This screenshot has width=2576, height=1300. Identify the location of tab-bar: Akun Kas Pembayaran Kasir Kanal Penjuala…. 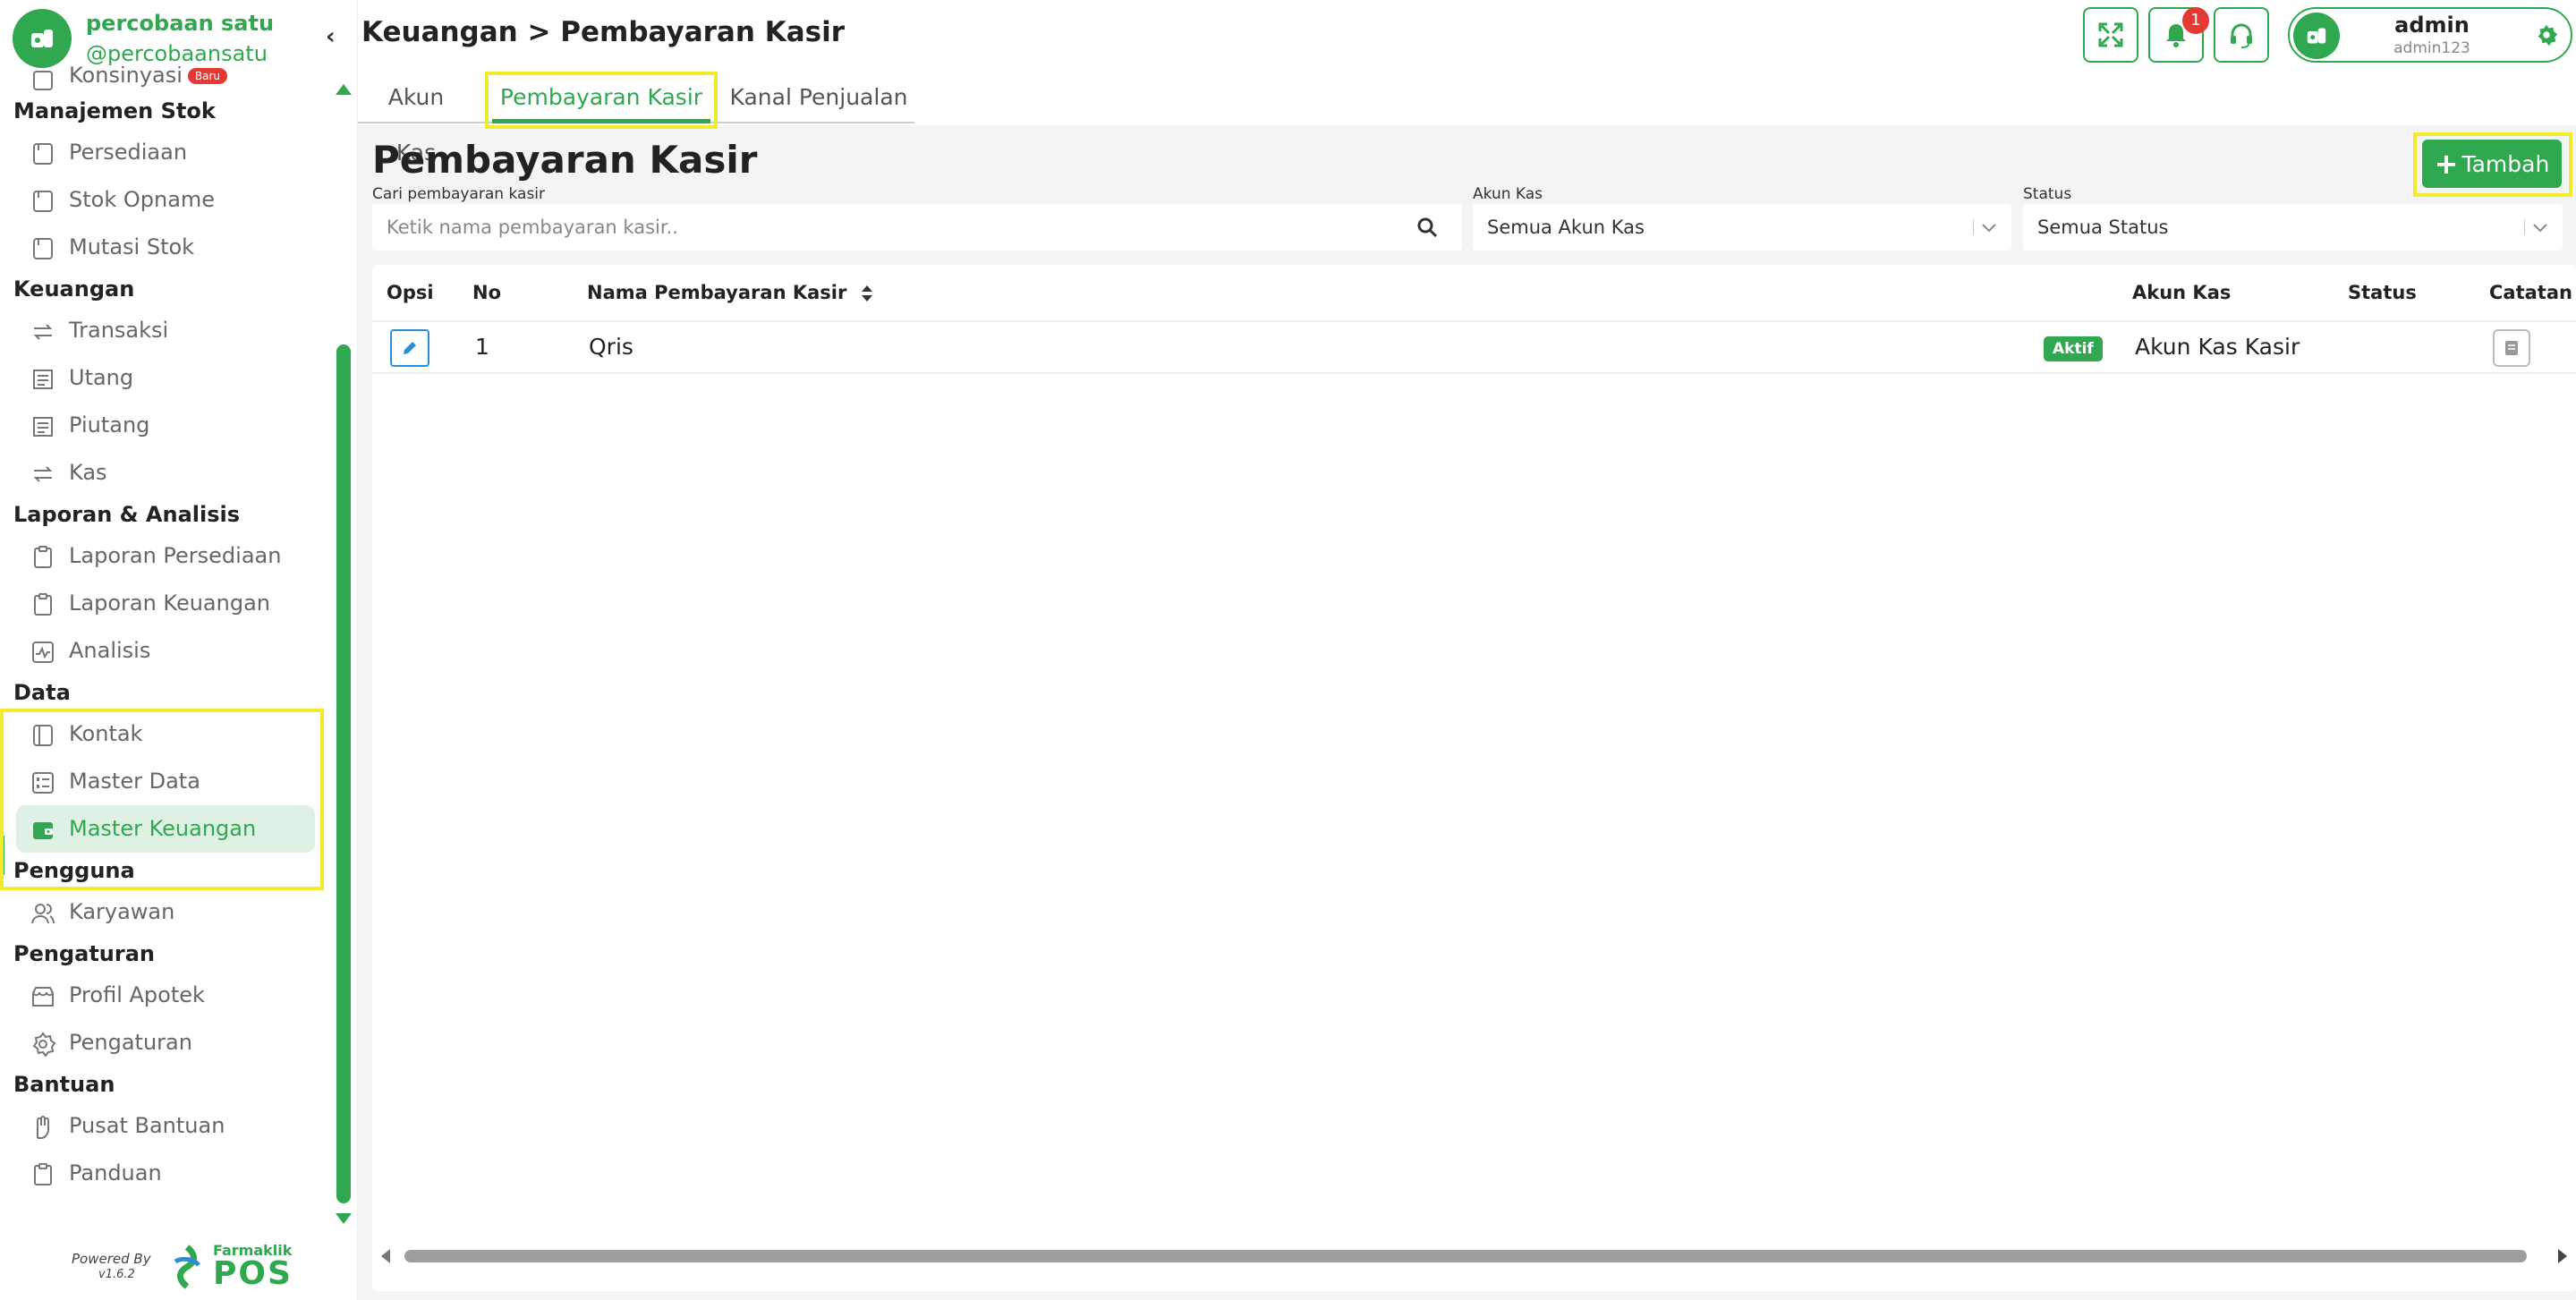
(1467, 118).